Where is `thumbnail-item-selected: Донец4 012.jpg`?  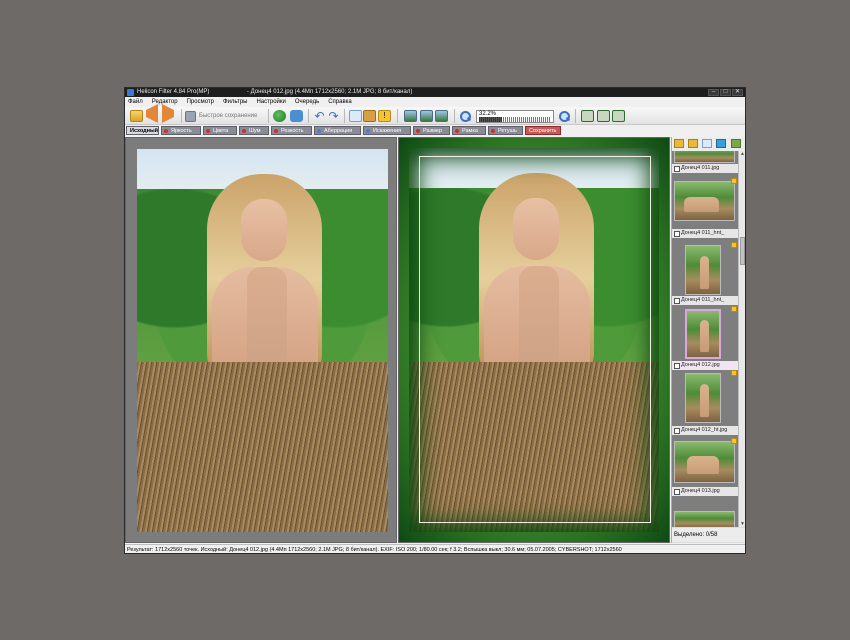
thumbnail-item-selected: Донец4 012.jpg is located at coordinates (705, 338).